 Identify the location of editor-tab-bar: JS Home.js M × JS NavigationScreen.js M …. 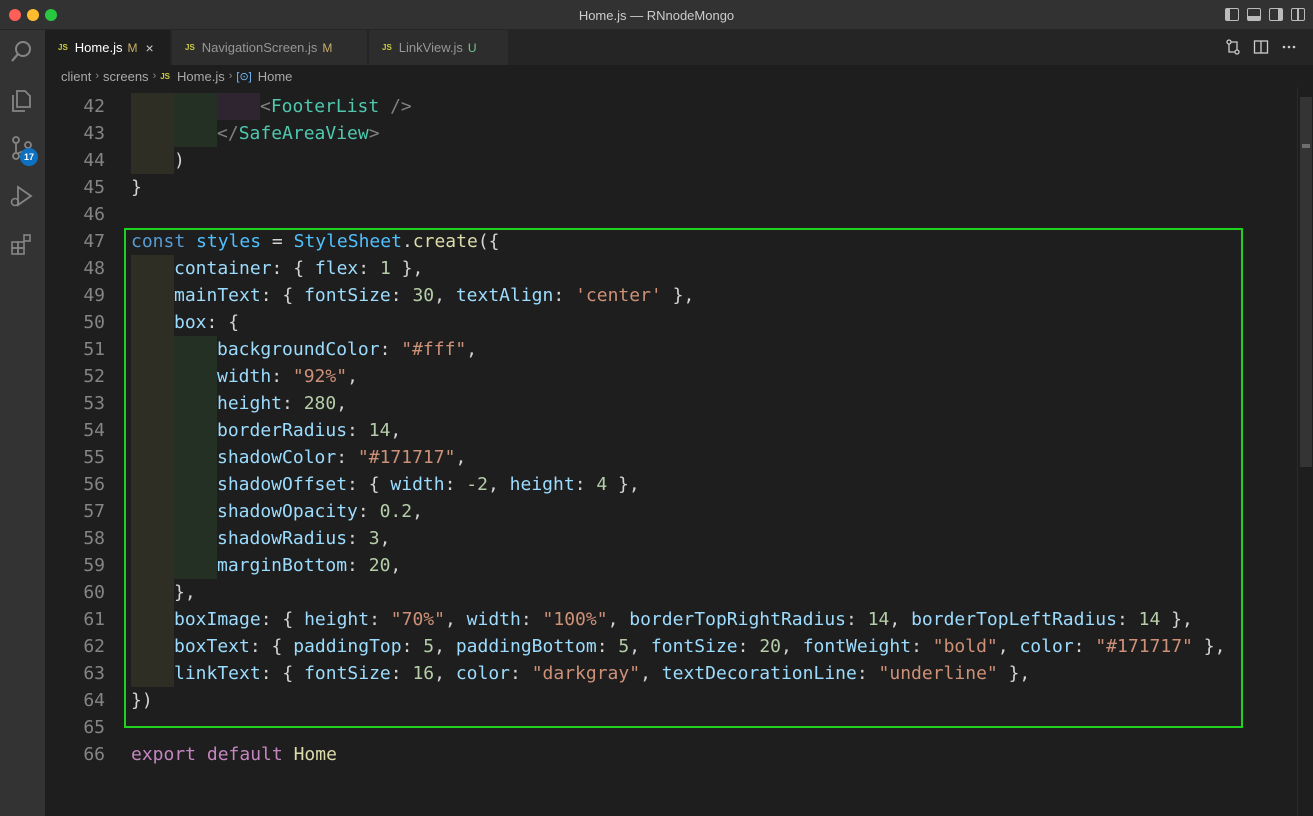
(679, 47).